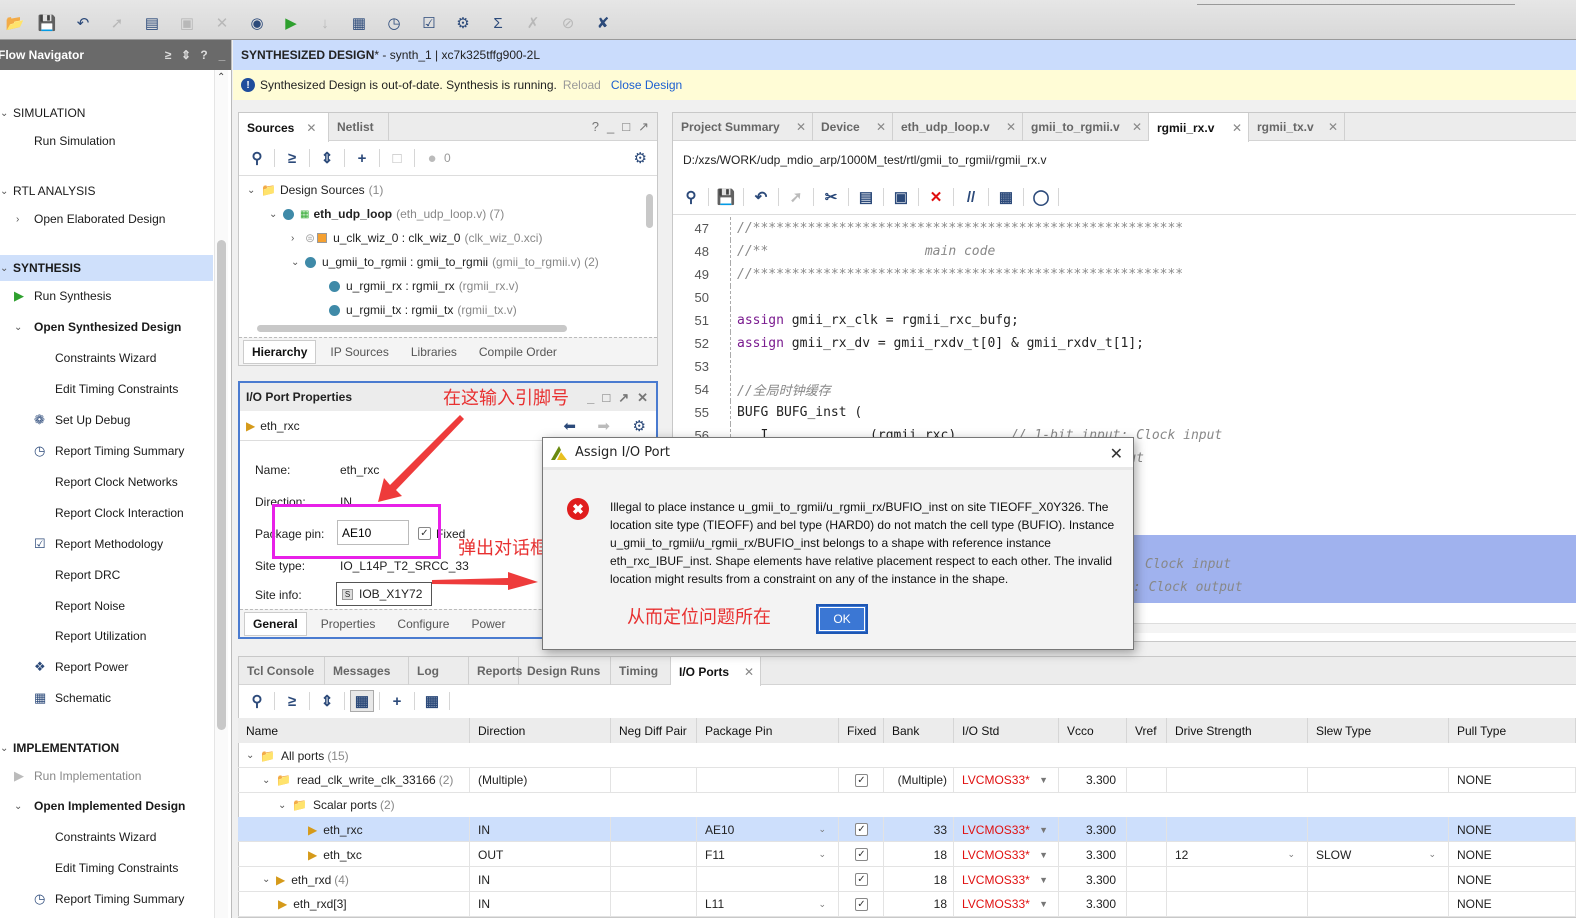  Describe the element at coordinates (416, 238) in the screenshot. I see `tree-node-clk-wiz: › ⊜ u_clk_wiz_0 : clk_wiz_0 (clk_wiz_0.xci)` at that location.